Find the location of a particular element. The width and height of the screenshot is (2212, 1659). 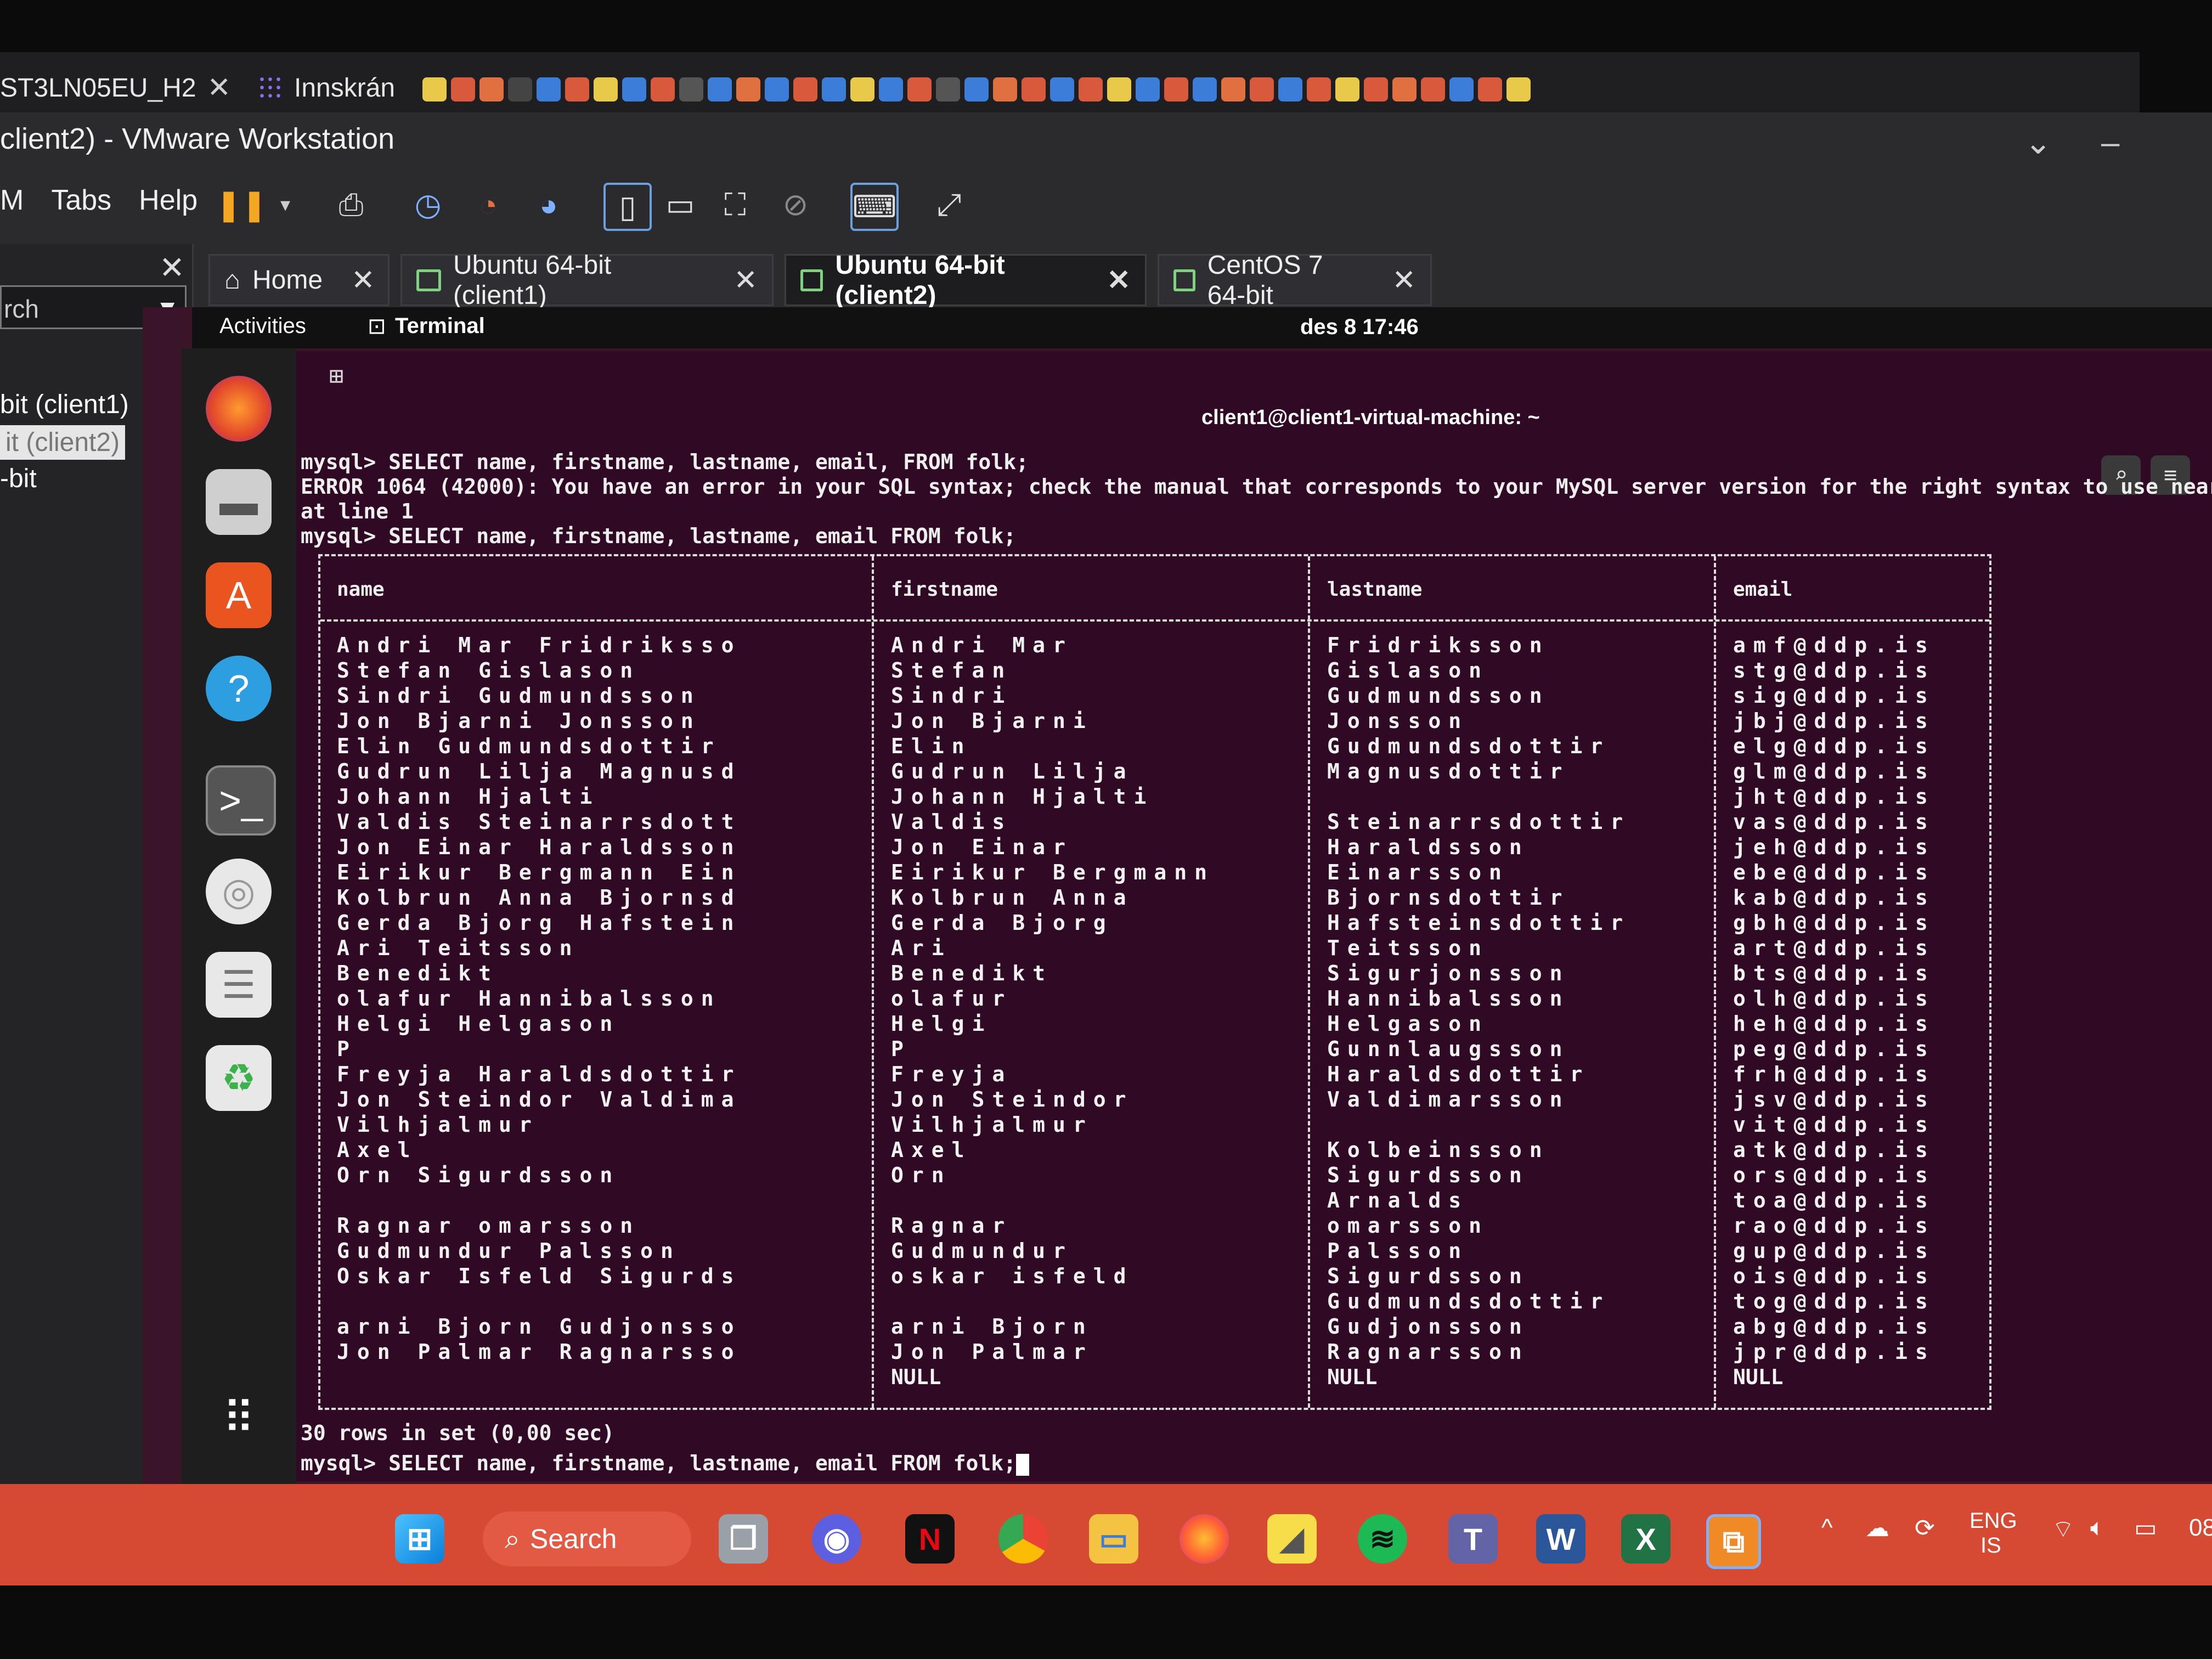

library-item-client1: bit (client1) is located at coordinates (64, 405).